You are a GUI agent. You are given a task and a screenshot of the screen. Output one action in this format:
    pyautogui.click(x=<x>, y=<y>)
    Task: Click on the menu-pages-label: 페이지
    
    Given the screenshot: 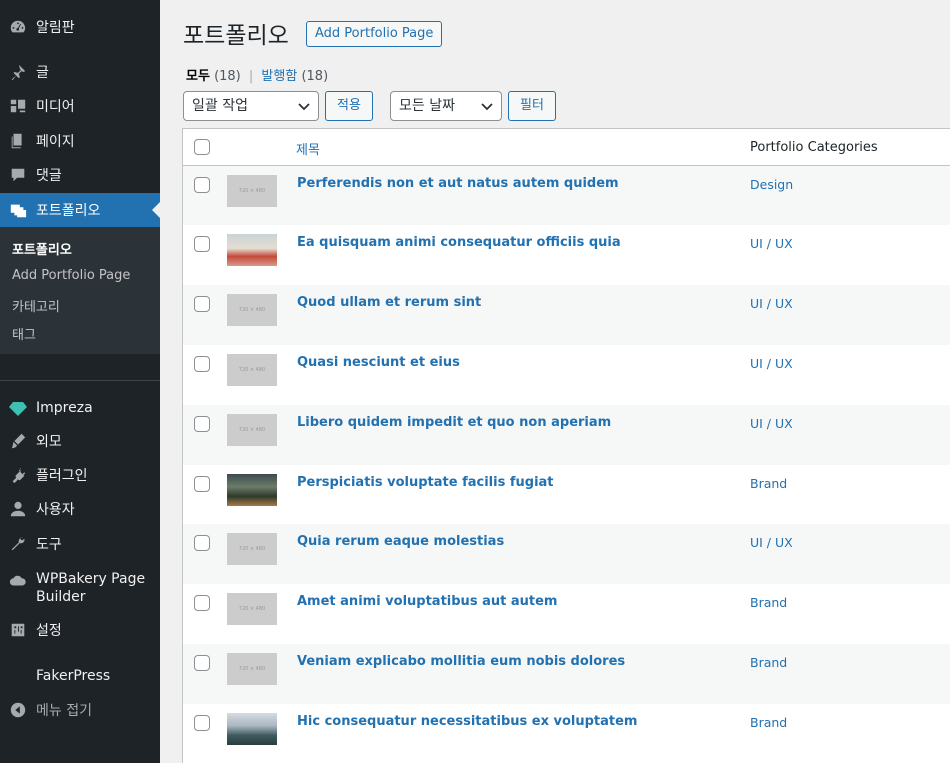 What is the action you would take?
    pyautogui.click(x=55, y=142)
    